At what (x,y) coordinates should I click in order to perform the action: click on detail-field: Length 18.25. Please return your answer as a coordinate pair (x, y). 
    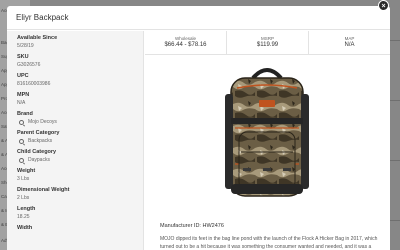
    Looking at the image, I should click on (80, 213).